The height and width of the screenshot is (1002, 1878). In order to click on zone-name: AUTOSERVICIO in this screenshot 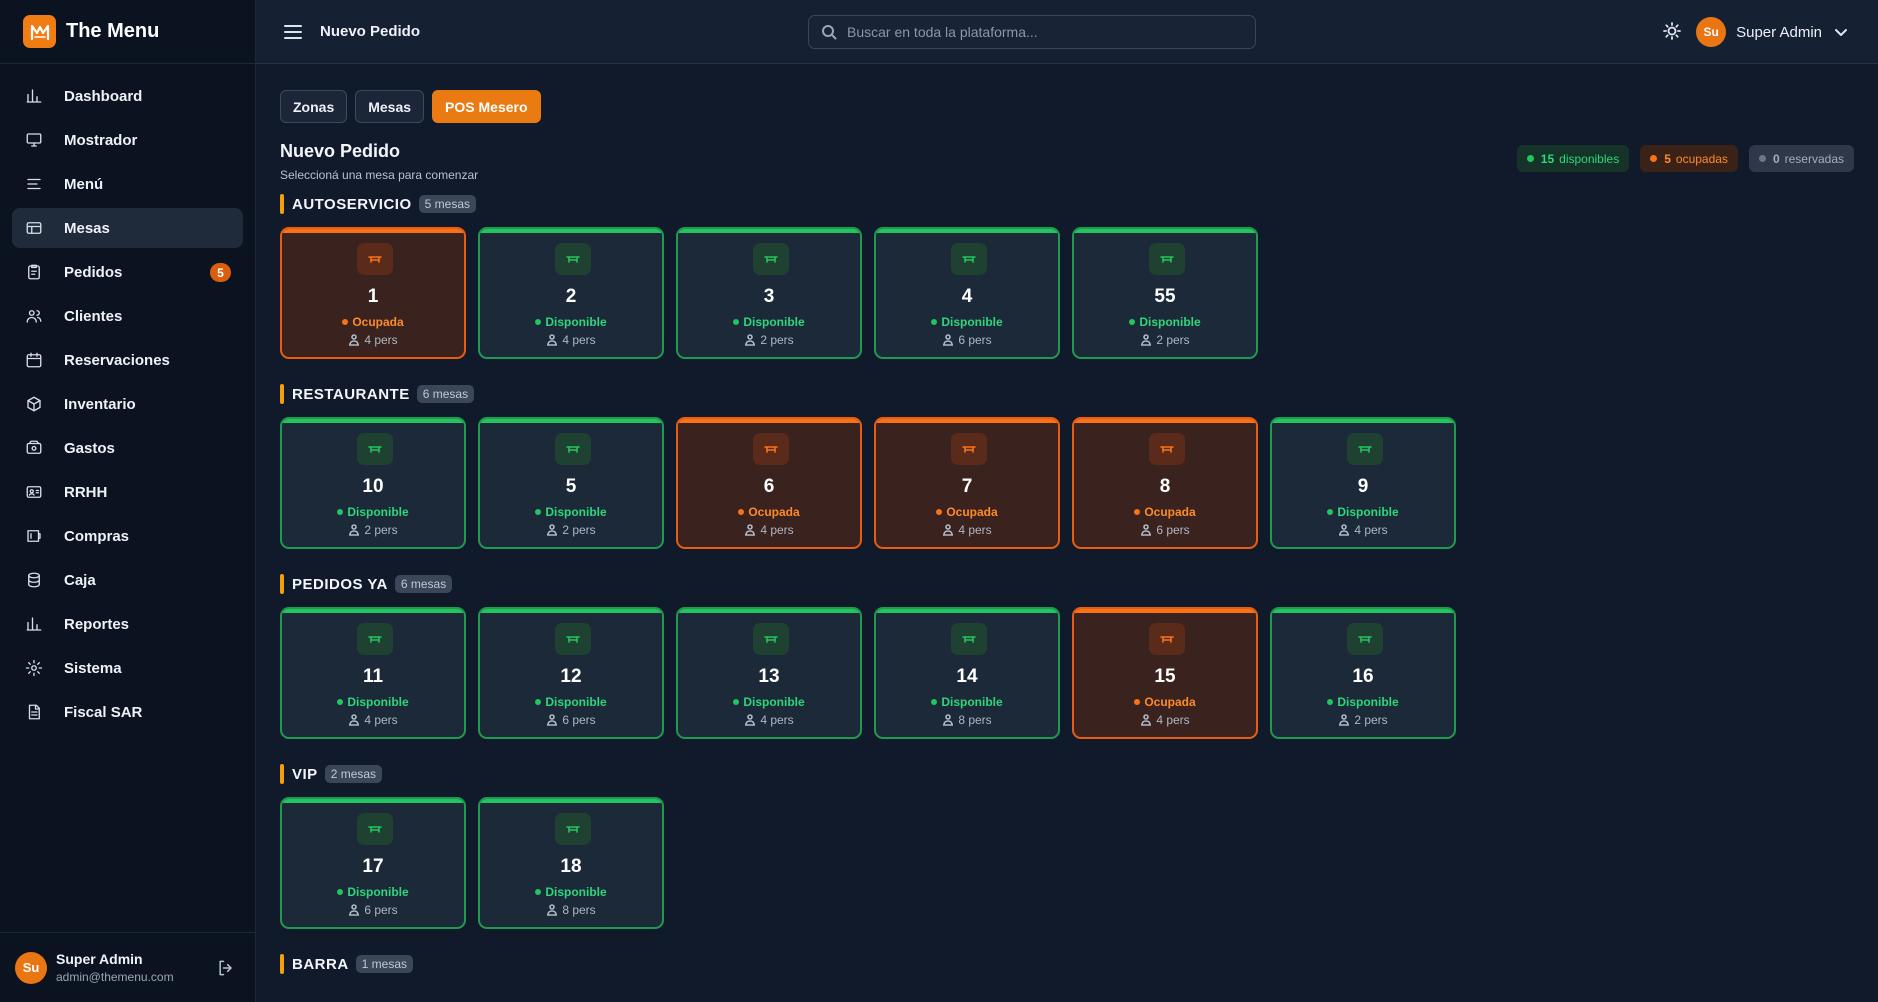, I will do `click(352, 204)`.